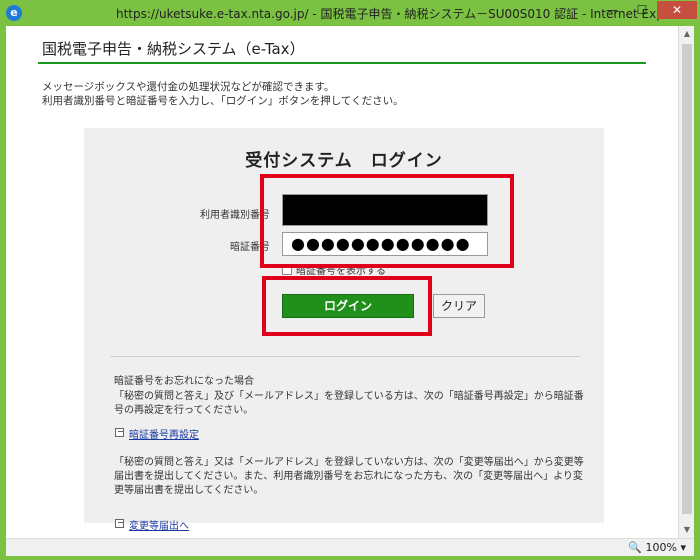  Describe the element at coordinates (661, 547) in the screenshot. I see `zoom-value: 100%` at that location.